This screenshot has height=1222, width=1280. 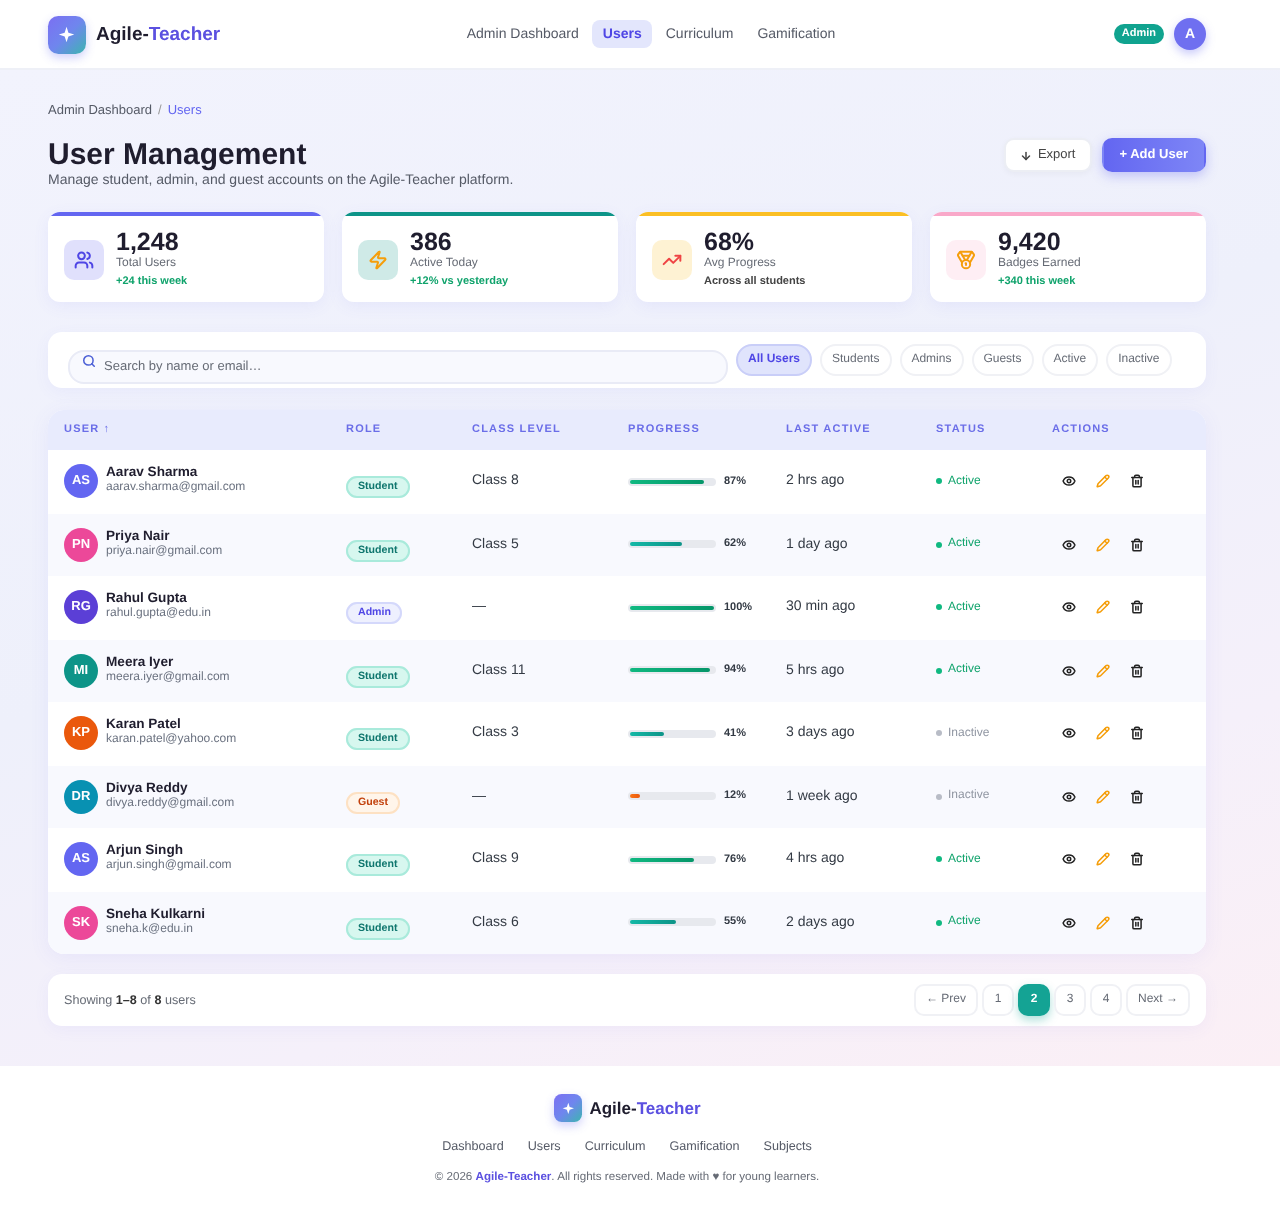 I want to click on down-arrow-icon, so click(x=1025, y=155).